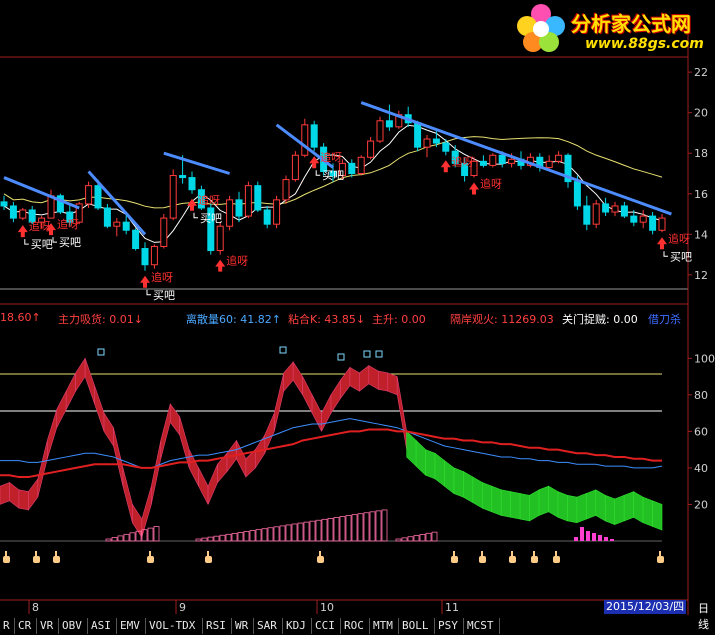 This screenshot has height=635, width=715. What do you see at coordinates (631, 24) in the screenshot?
I see `logo-title: 分析家公式网` at bounding box center [631, 24].